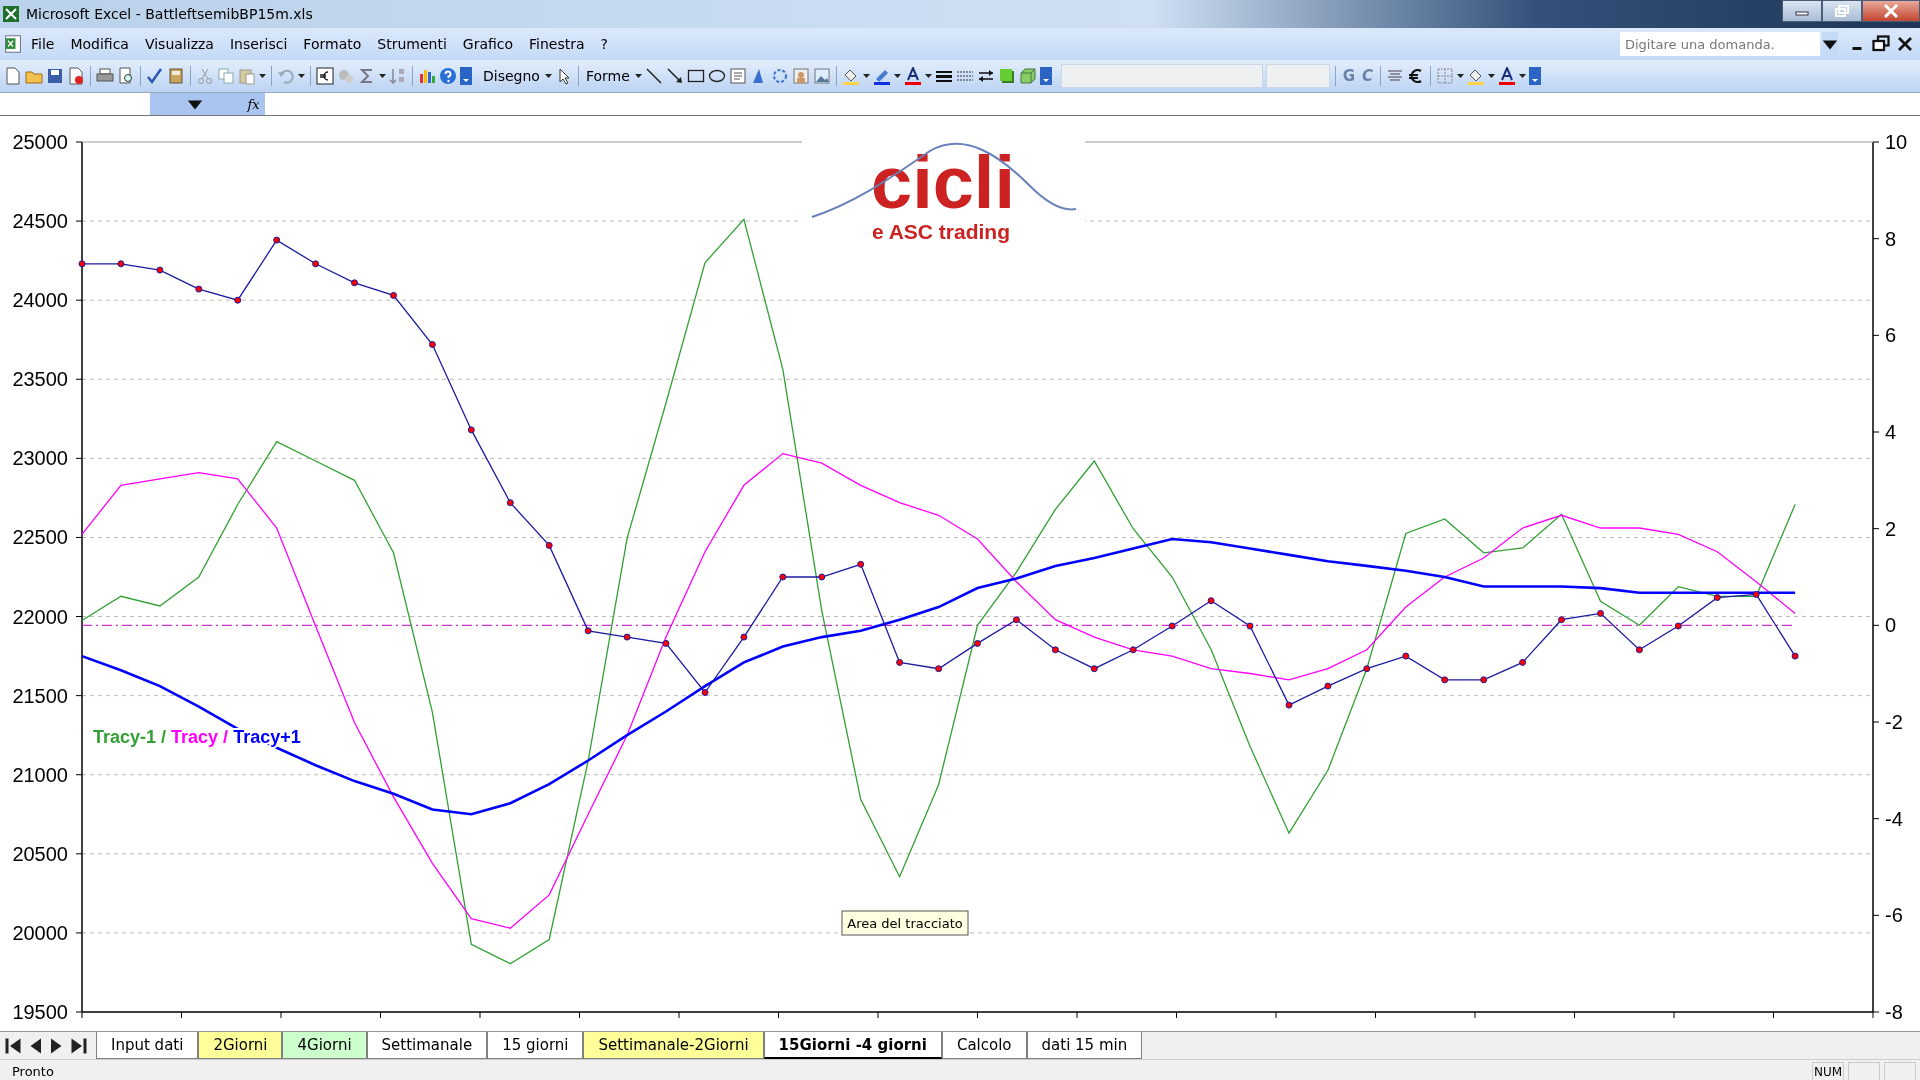 This screenshot has height=1080, width=1920. What do you see at coordinates (43, 44) in the screenshot?
I see `menu-item: File` at bounding box center [43, 44].